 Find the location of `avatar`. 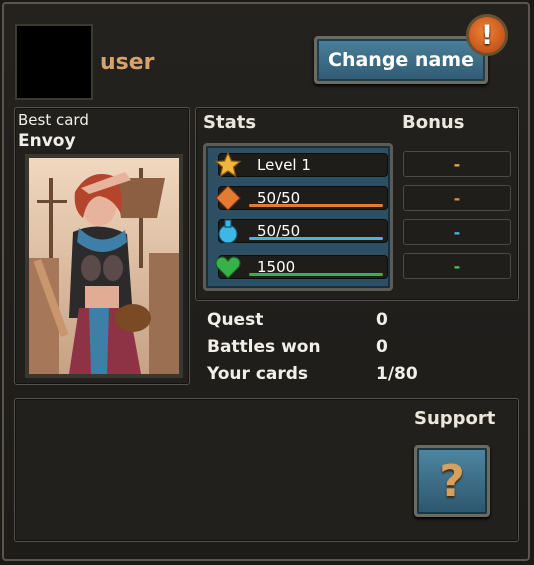

avatar is located at coordinates (54, 62).